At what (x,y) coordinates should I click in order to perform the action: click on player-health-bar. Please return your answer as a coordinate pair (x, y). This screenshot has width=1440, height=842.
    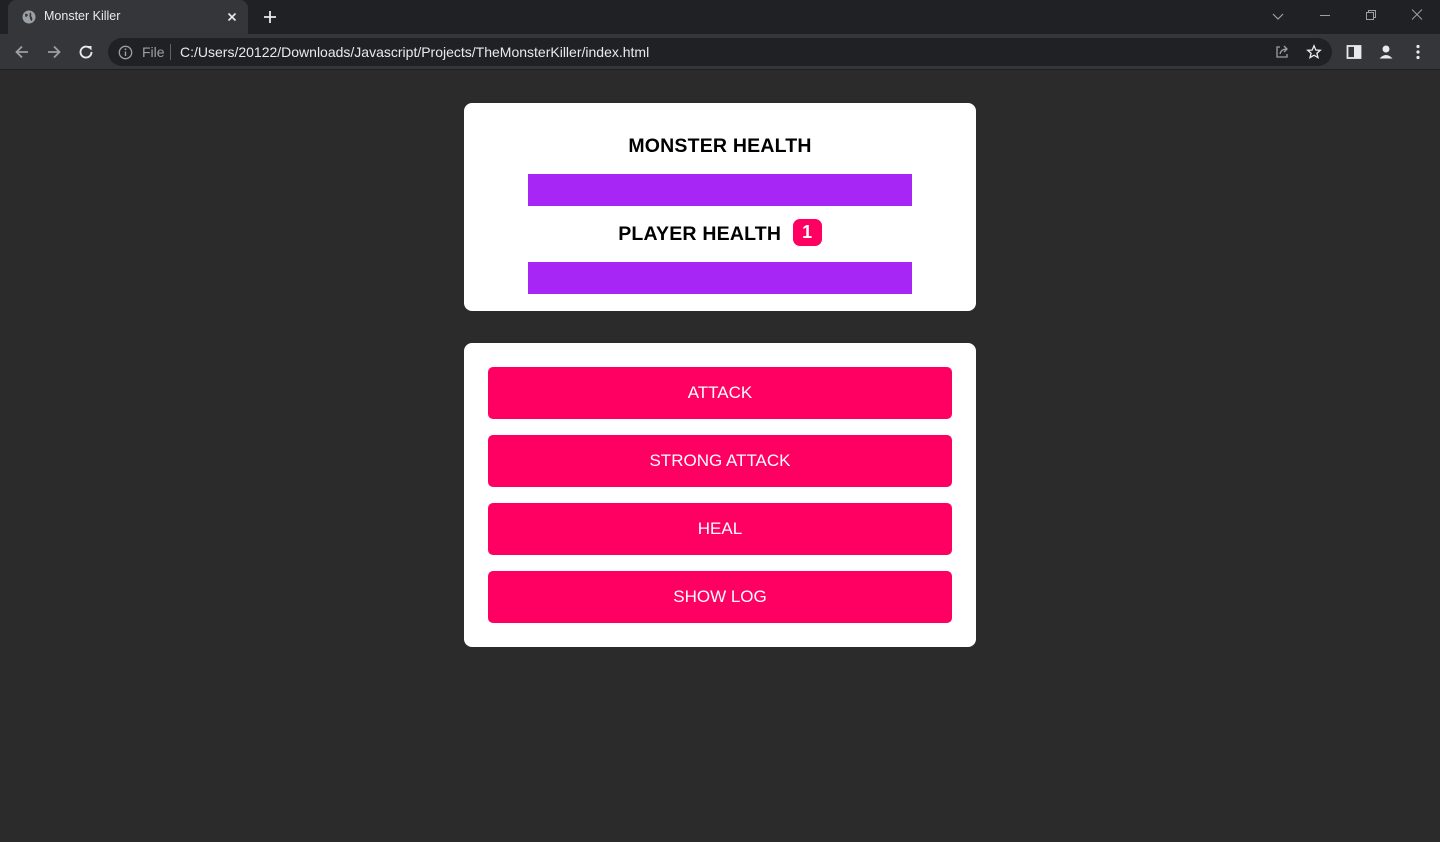
    Looking at the image, I should click on (720, 278).